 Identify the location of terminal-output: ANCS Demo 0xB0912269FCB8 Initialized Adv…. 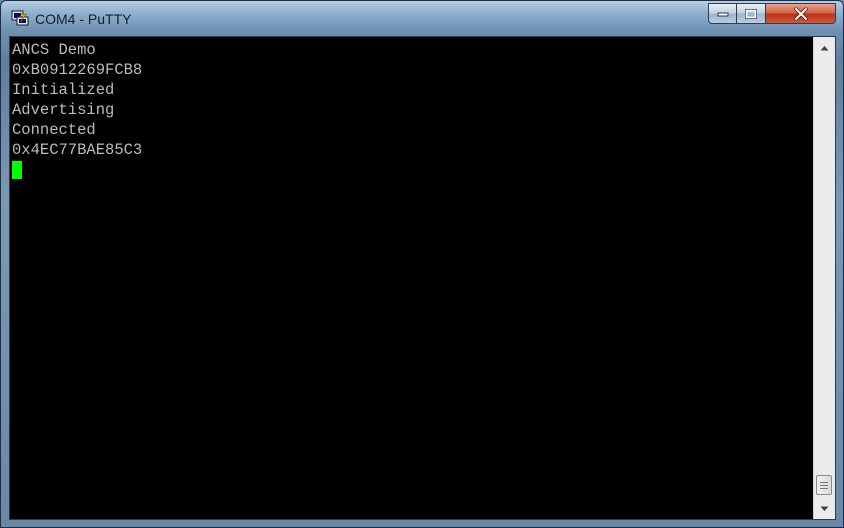
(77, 109).